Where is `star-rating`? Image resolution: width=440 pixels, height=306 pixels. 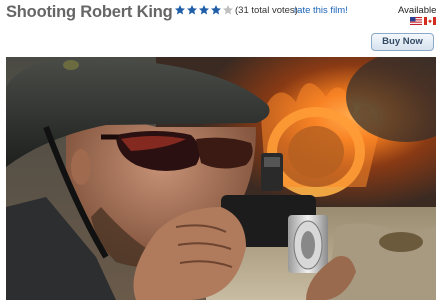 star-rating is located at coordinates (204, 10).